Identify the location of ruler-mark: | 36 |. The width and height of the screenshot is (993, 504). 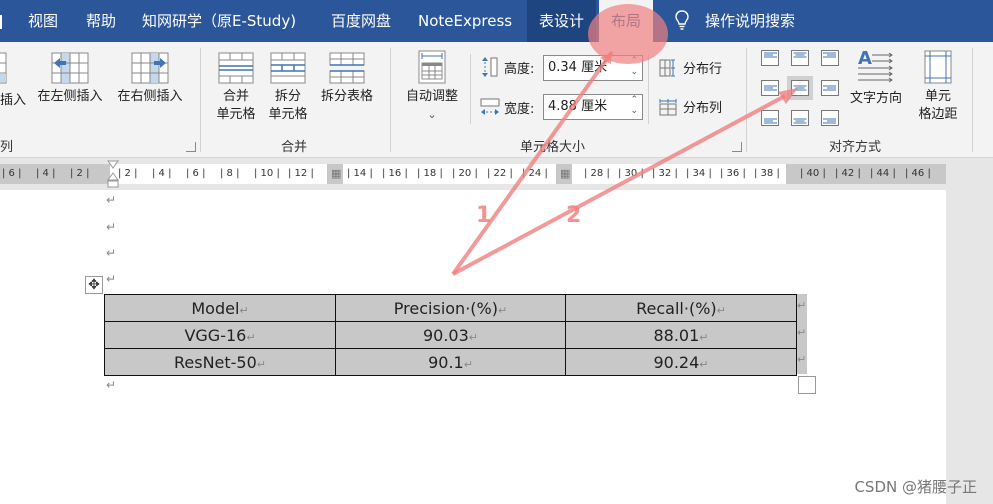
(733, 173).